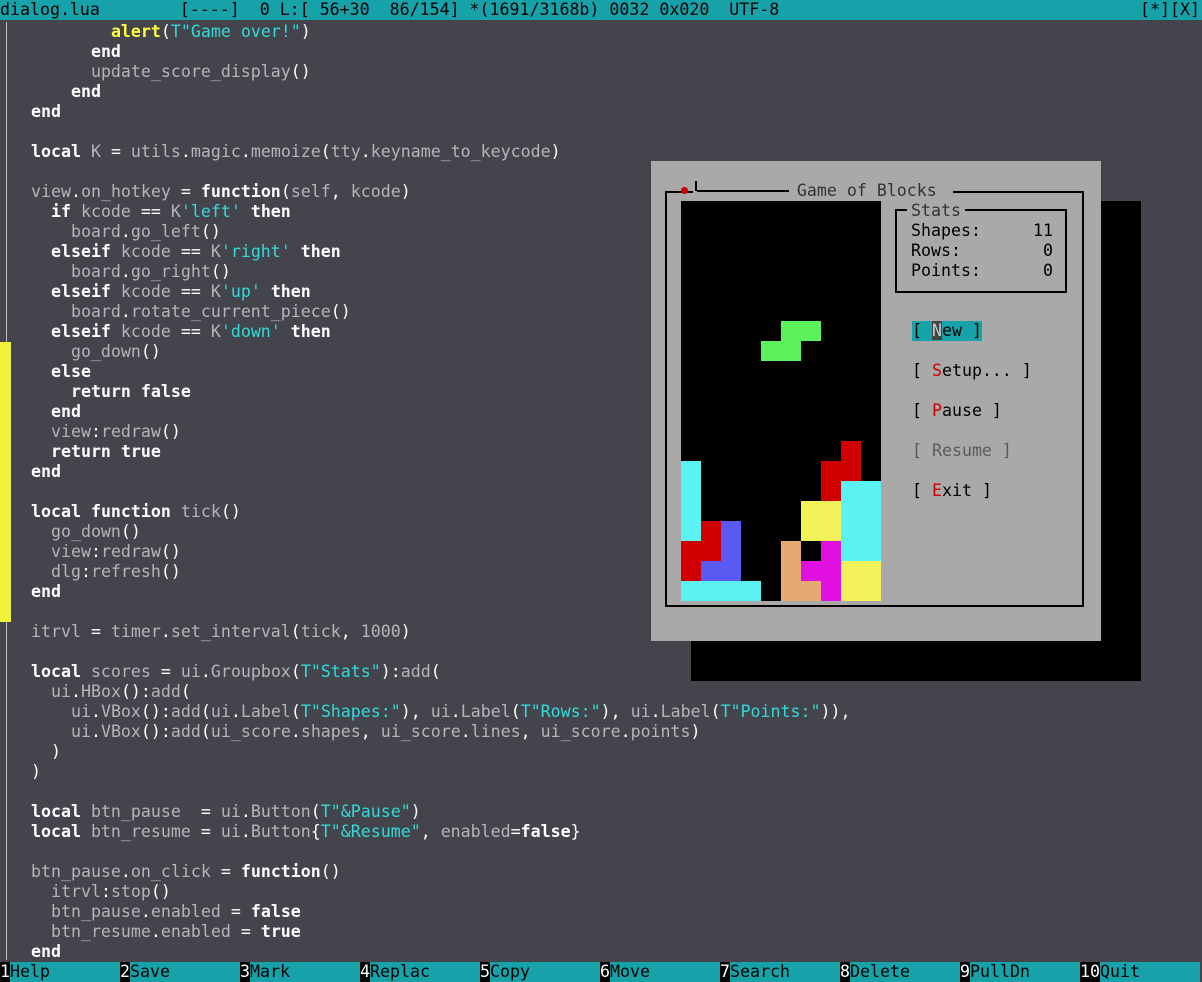 The width and height of the screenshot is (1202, 982). I want to click on fkey-label: PullDn, so click(1025, 972).